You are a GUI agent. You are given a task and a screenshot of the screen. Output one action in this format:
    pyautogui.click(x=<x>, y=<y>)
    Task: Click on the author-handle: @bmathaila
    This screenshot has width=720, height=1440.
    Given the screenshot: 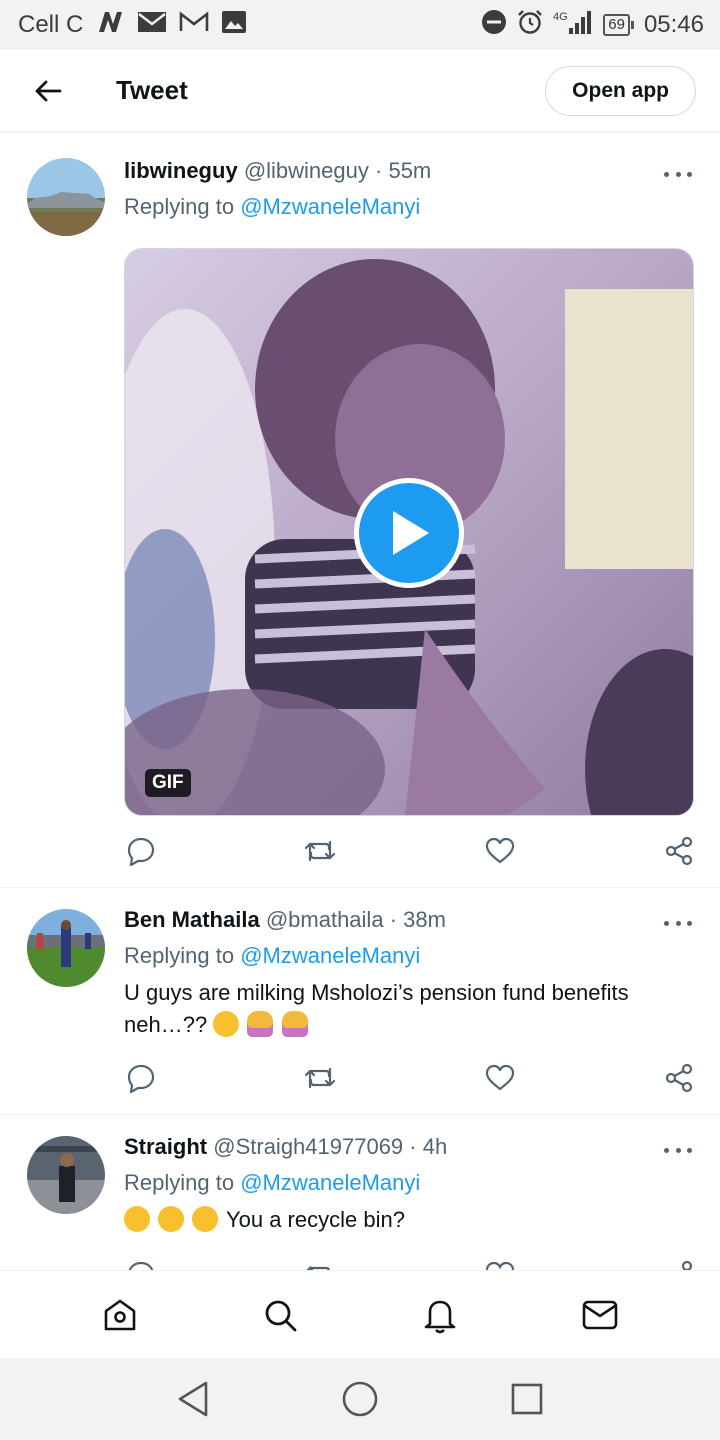 What is the action you would take?
    pyautogui.click(x=325, y=919)
    